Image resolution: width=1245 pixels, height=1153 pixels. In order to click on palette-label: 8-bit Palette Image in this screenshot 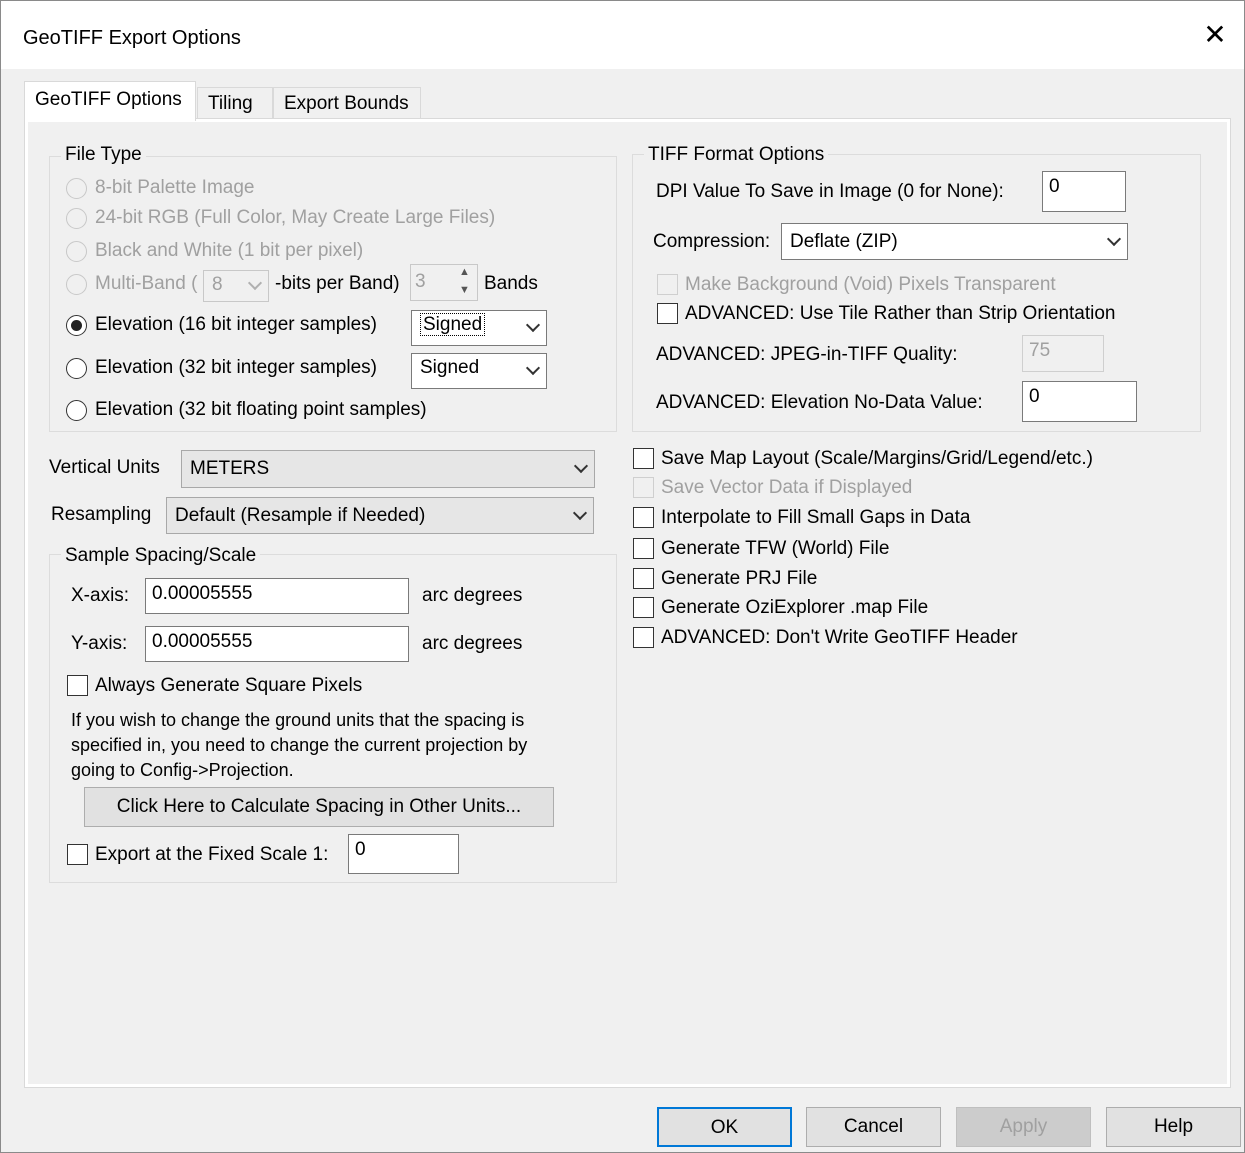, I will do `click(175, 187)`.